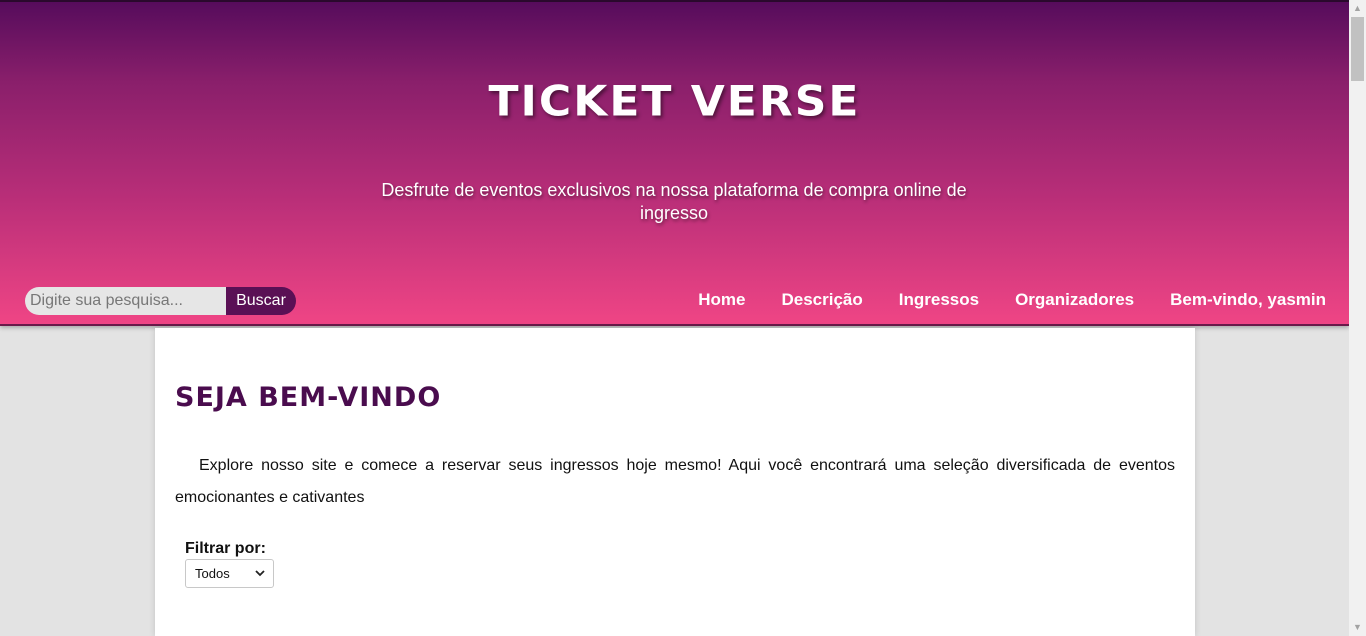 This screenshot has height=636, width=1366. I want to click on page-scrollbar: ▲ ▼, so click(1357, 318).